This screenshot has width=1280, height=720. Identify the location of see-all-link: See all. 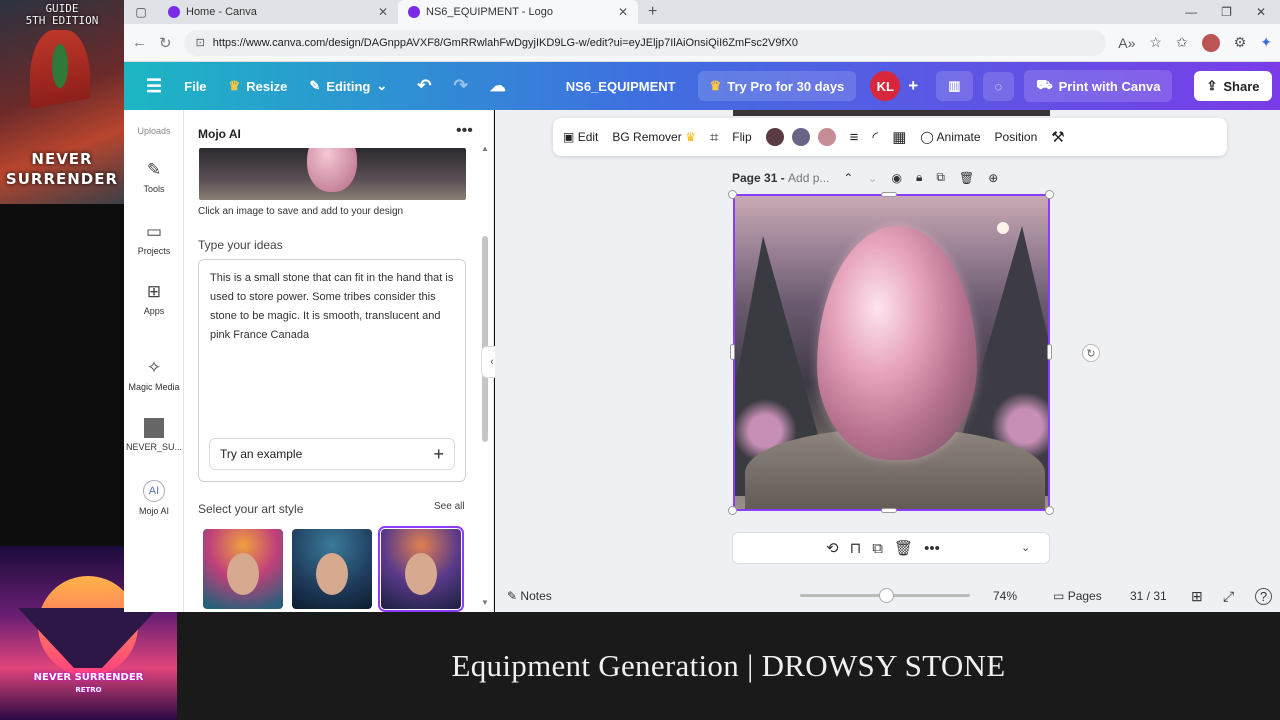
(449, 506).